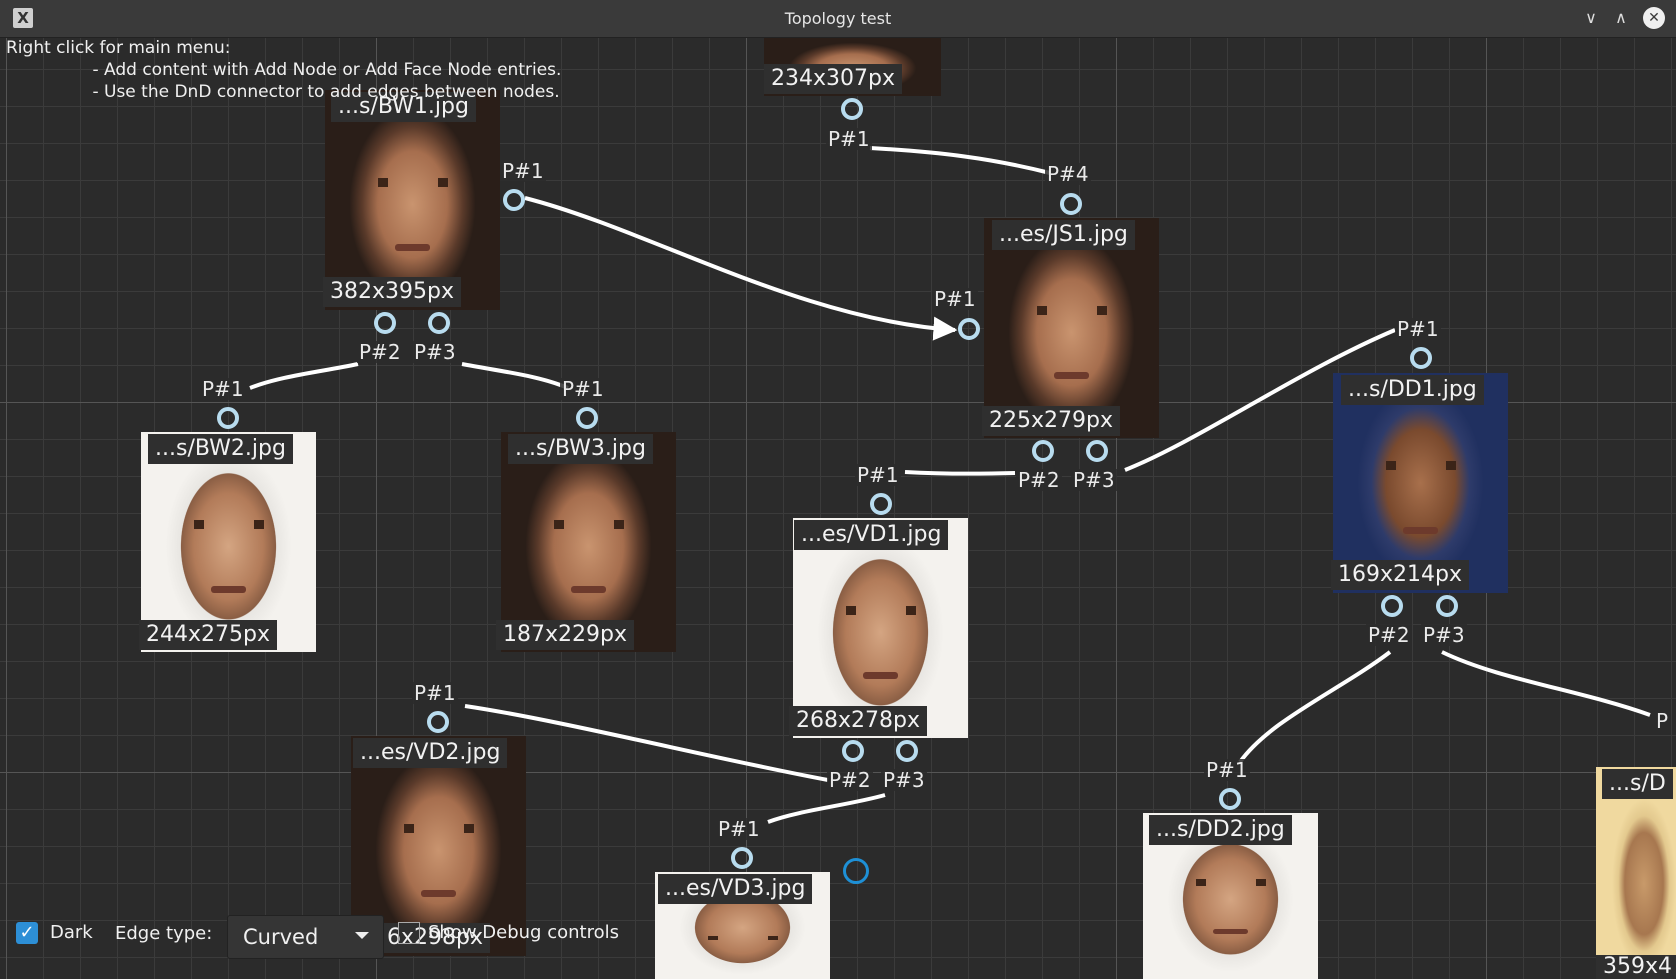 This screenshot has width=1676, height=979. I want to click on node-size-label: 225x279px, so click(1051, 421).